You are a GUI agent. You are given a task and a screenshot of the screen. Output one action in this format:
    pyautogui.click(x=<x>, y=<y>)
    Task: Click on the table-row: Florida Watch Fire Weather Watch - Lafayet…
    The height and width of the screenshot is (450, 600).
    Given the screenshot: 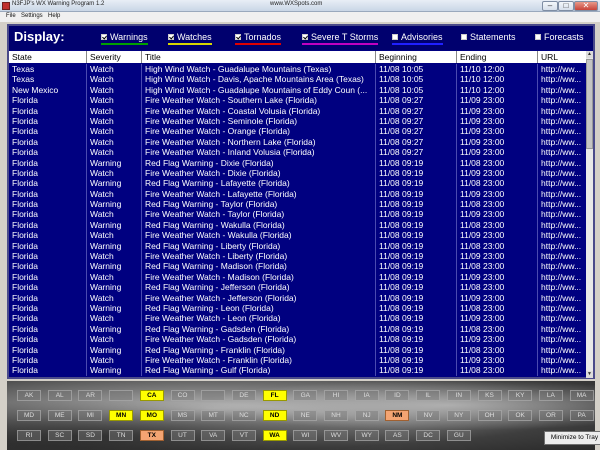 What is the action you would take?
    pyautogui.click(x=297, y=194)
    